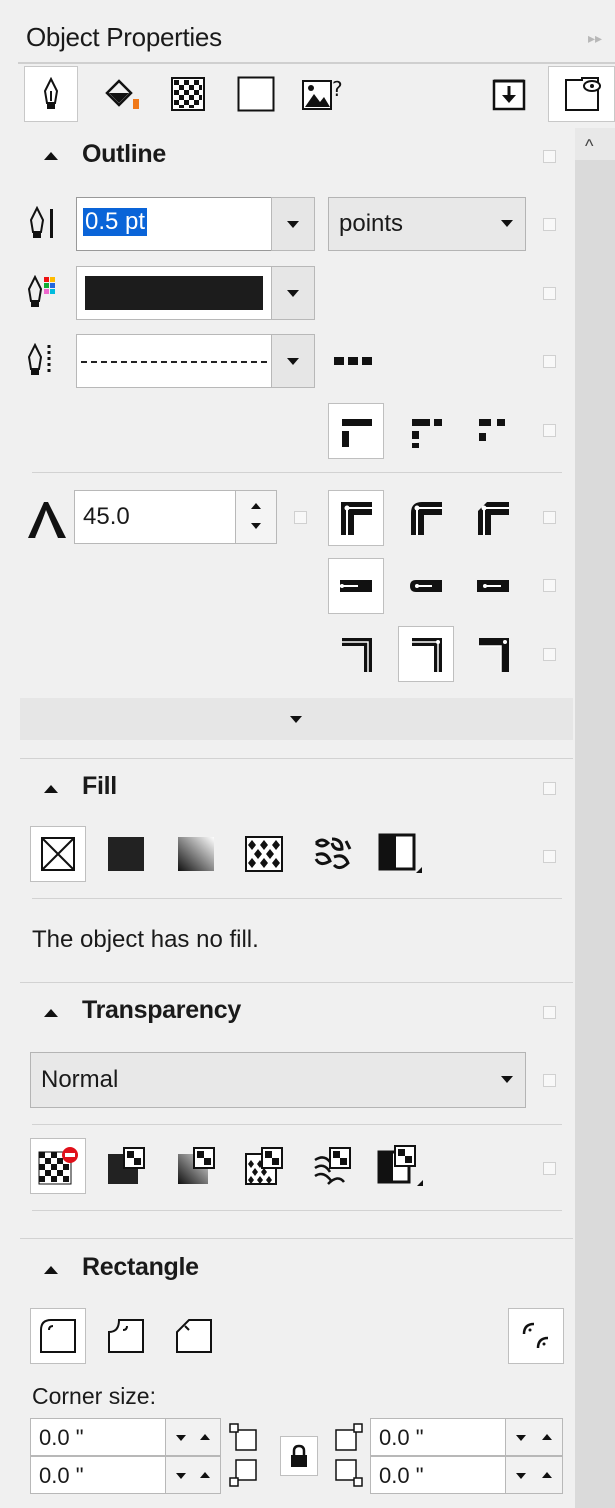  What do you see at coordinates (549, 224) in the screenshot?
I see `width-lock-checkbox` at bounding box center [549, 224].